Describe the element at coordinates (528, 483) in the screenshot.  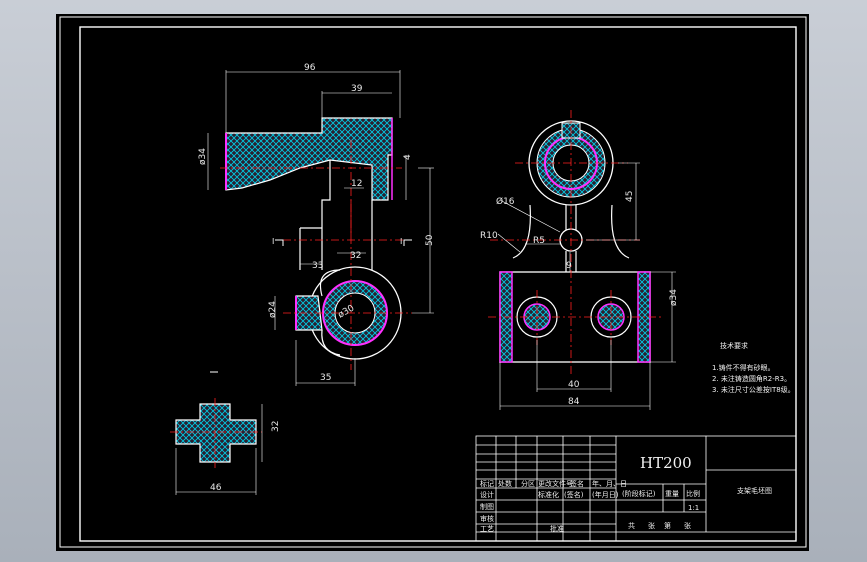
I see `tb-header-zone: 分区` at that location.